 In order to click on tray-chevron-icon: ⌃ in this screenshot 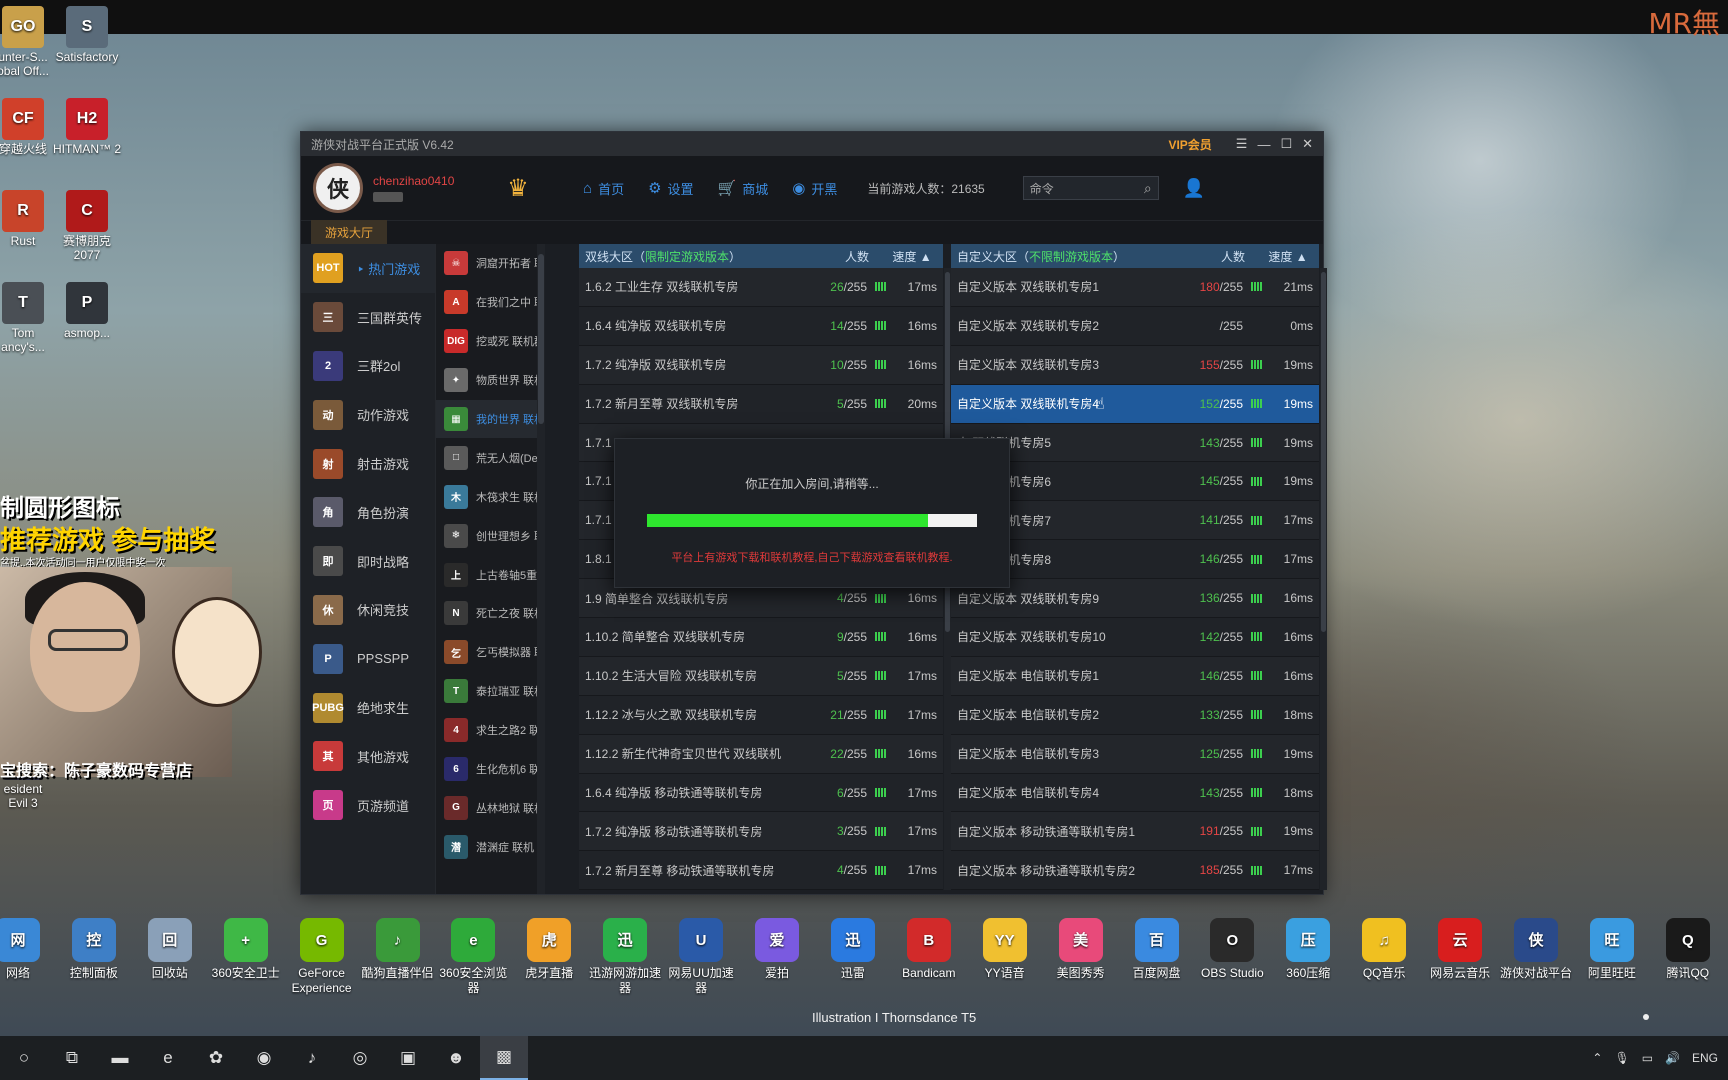, I will do `click(1597, 1058)`.